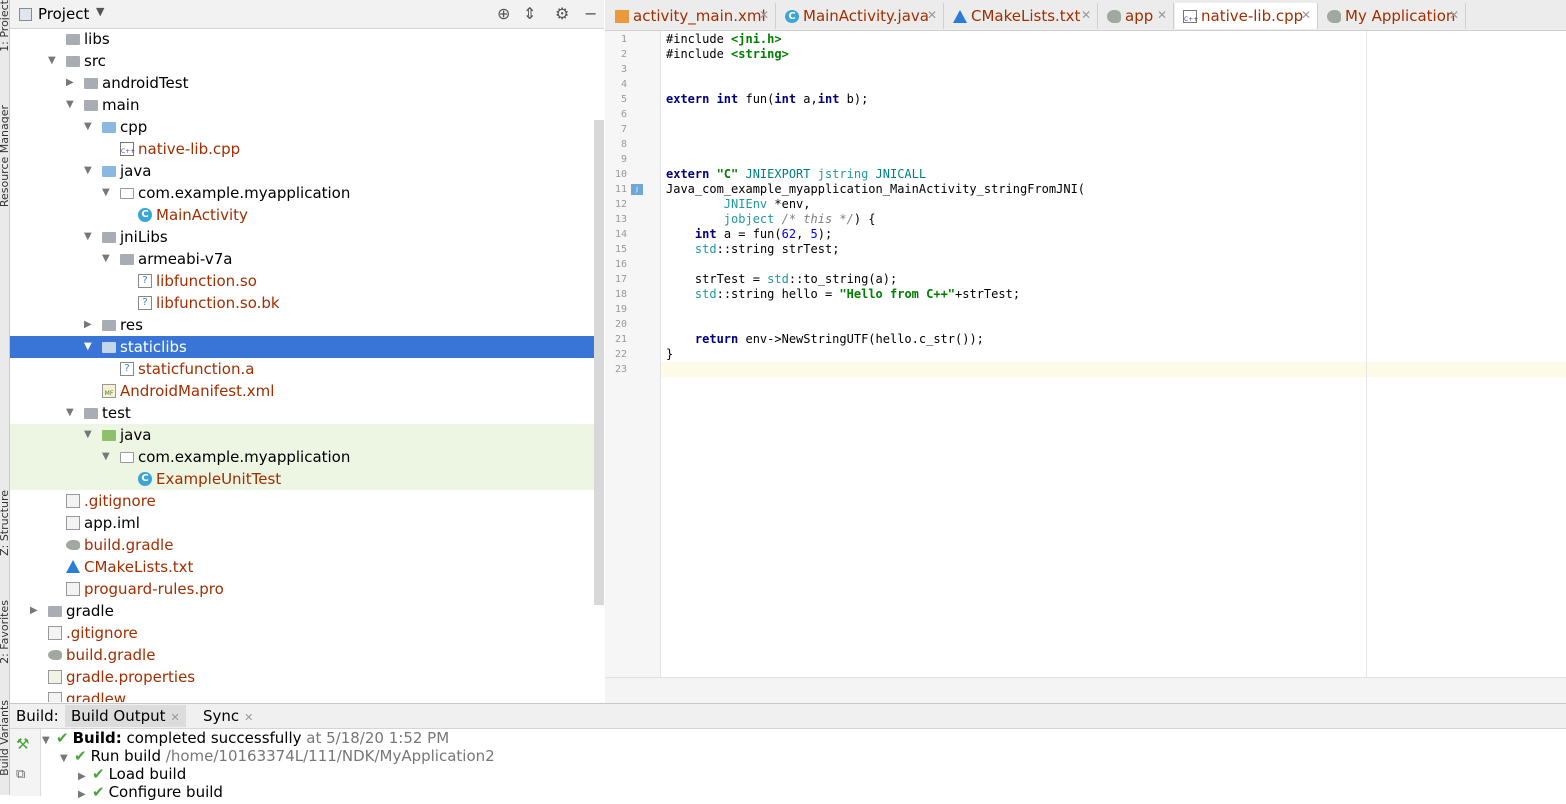 This screenshot has width=1566, height=804. What do you see at coordinates (562, 13) in the screenshot?
I see `gear-icon: ⚙` at bounding box center [562, 13].